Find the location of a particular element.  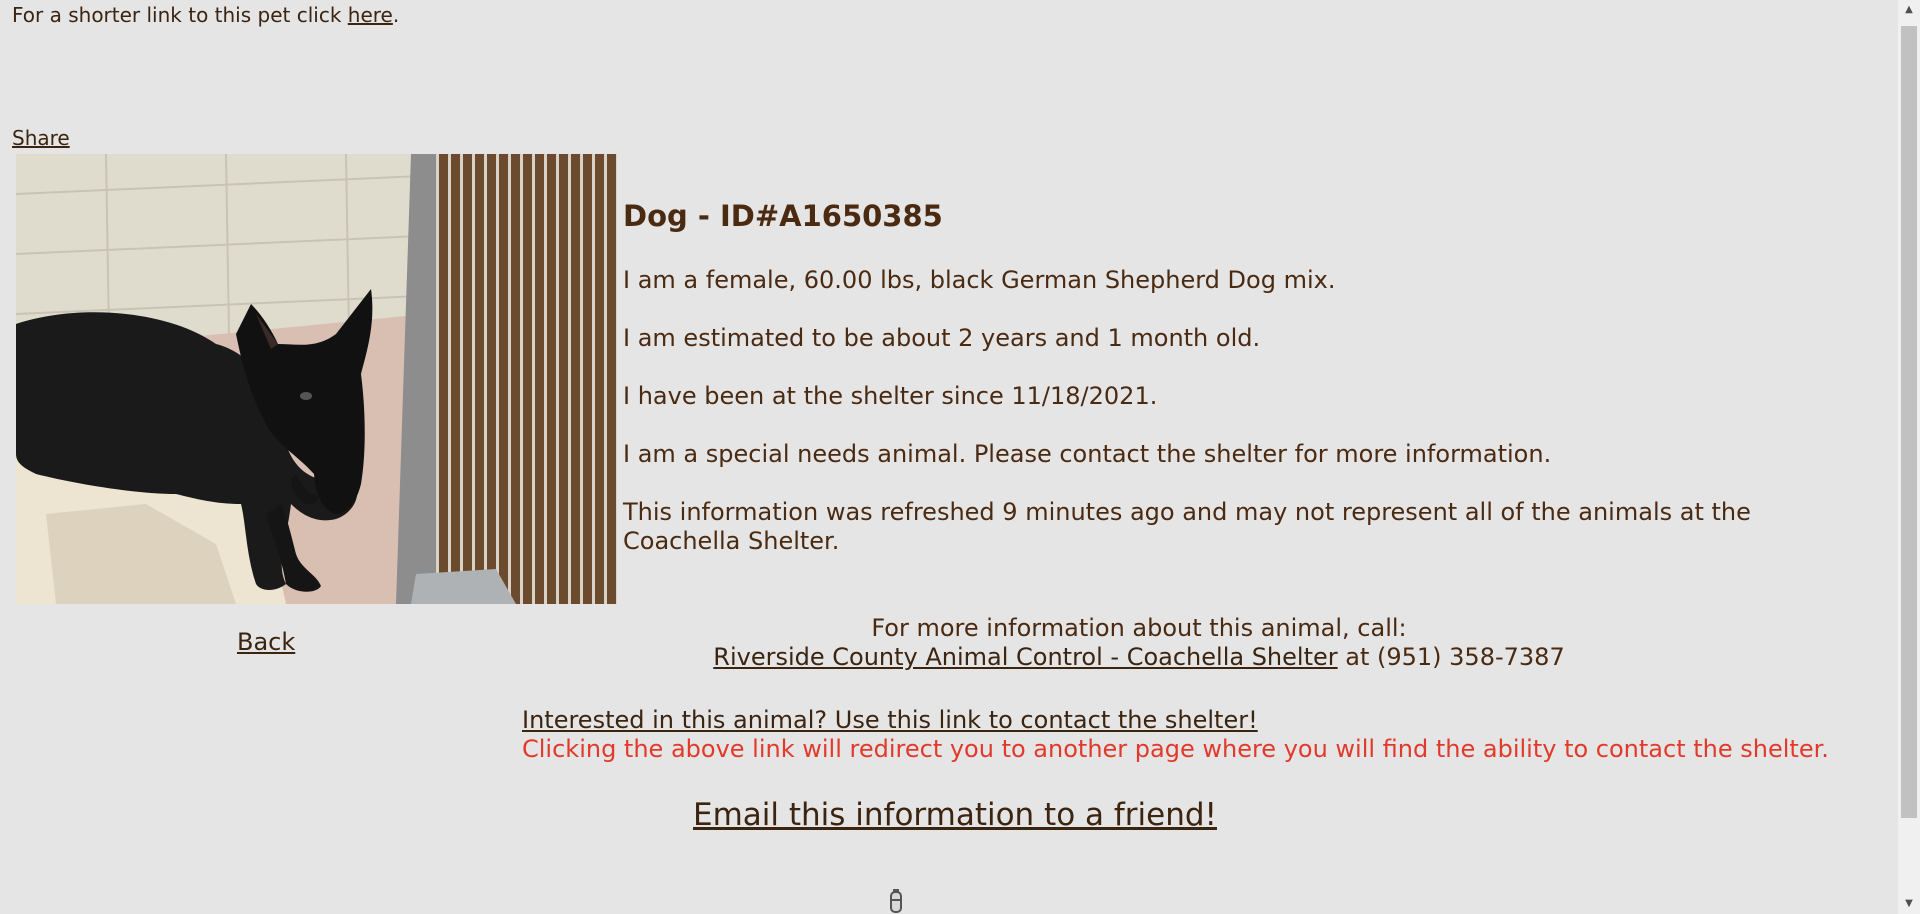

short-link-here: here is located at coordinates (370, 15).